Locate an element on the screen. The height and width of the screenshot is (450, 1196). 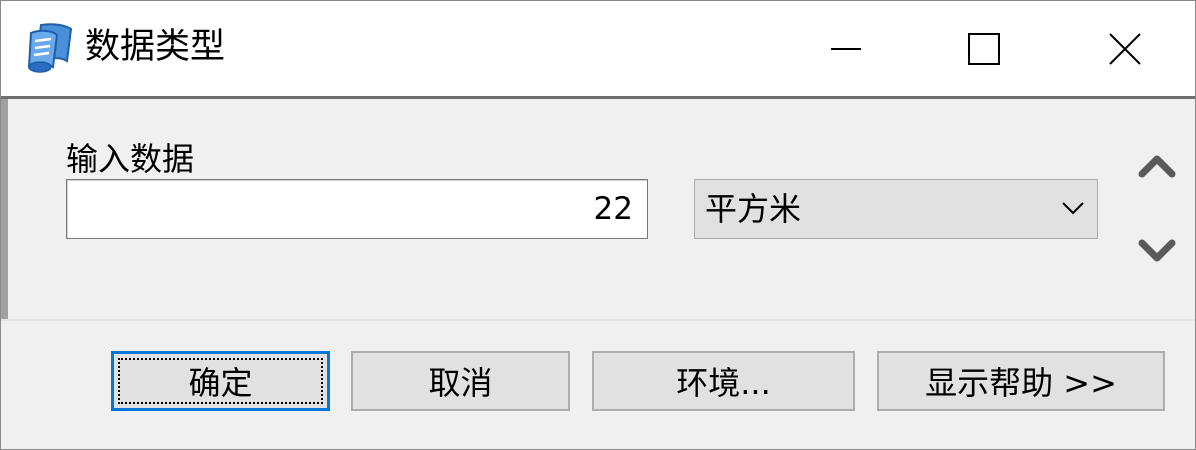
show-help-button-label: 显示帮助 >> is located at coordinates (1021, 383).